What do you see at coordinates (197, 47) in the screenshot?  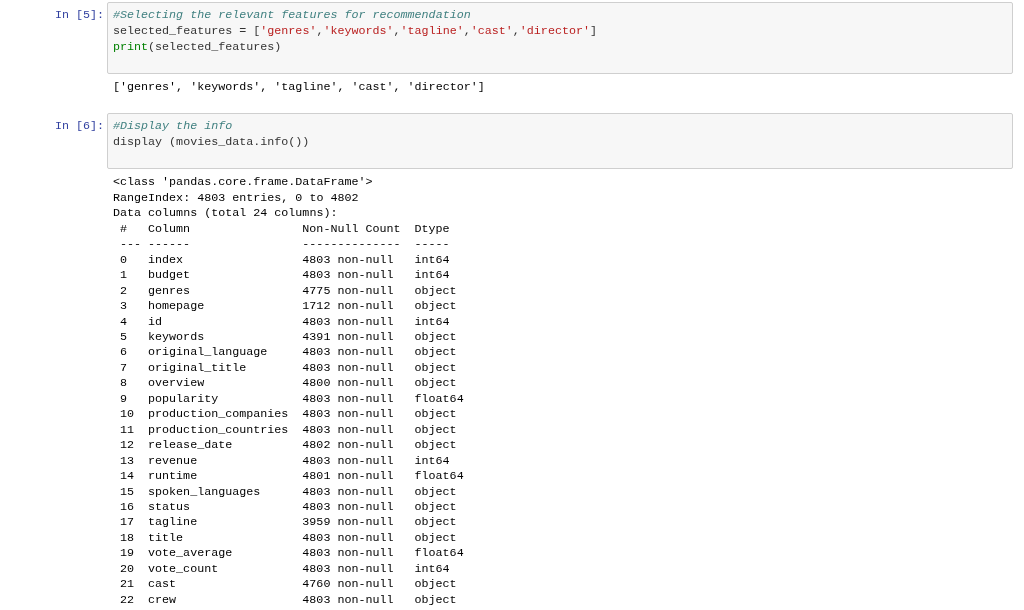 I see `code-line: print(selected_features)` at bounding box center [197, 47].